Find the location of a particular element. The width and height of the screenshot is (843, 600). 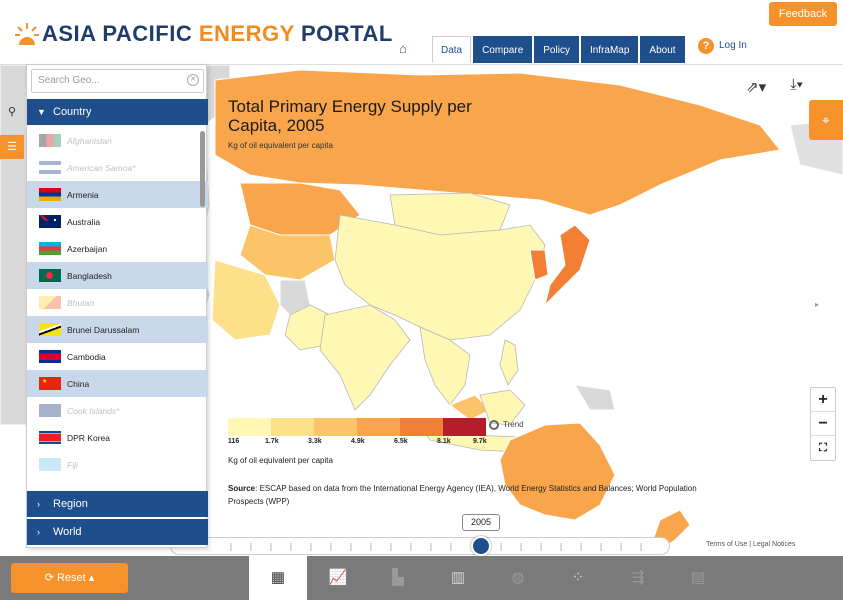

zoom-out-button: − is located at coordinates (823, 424).